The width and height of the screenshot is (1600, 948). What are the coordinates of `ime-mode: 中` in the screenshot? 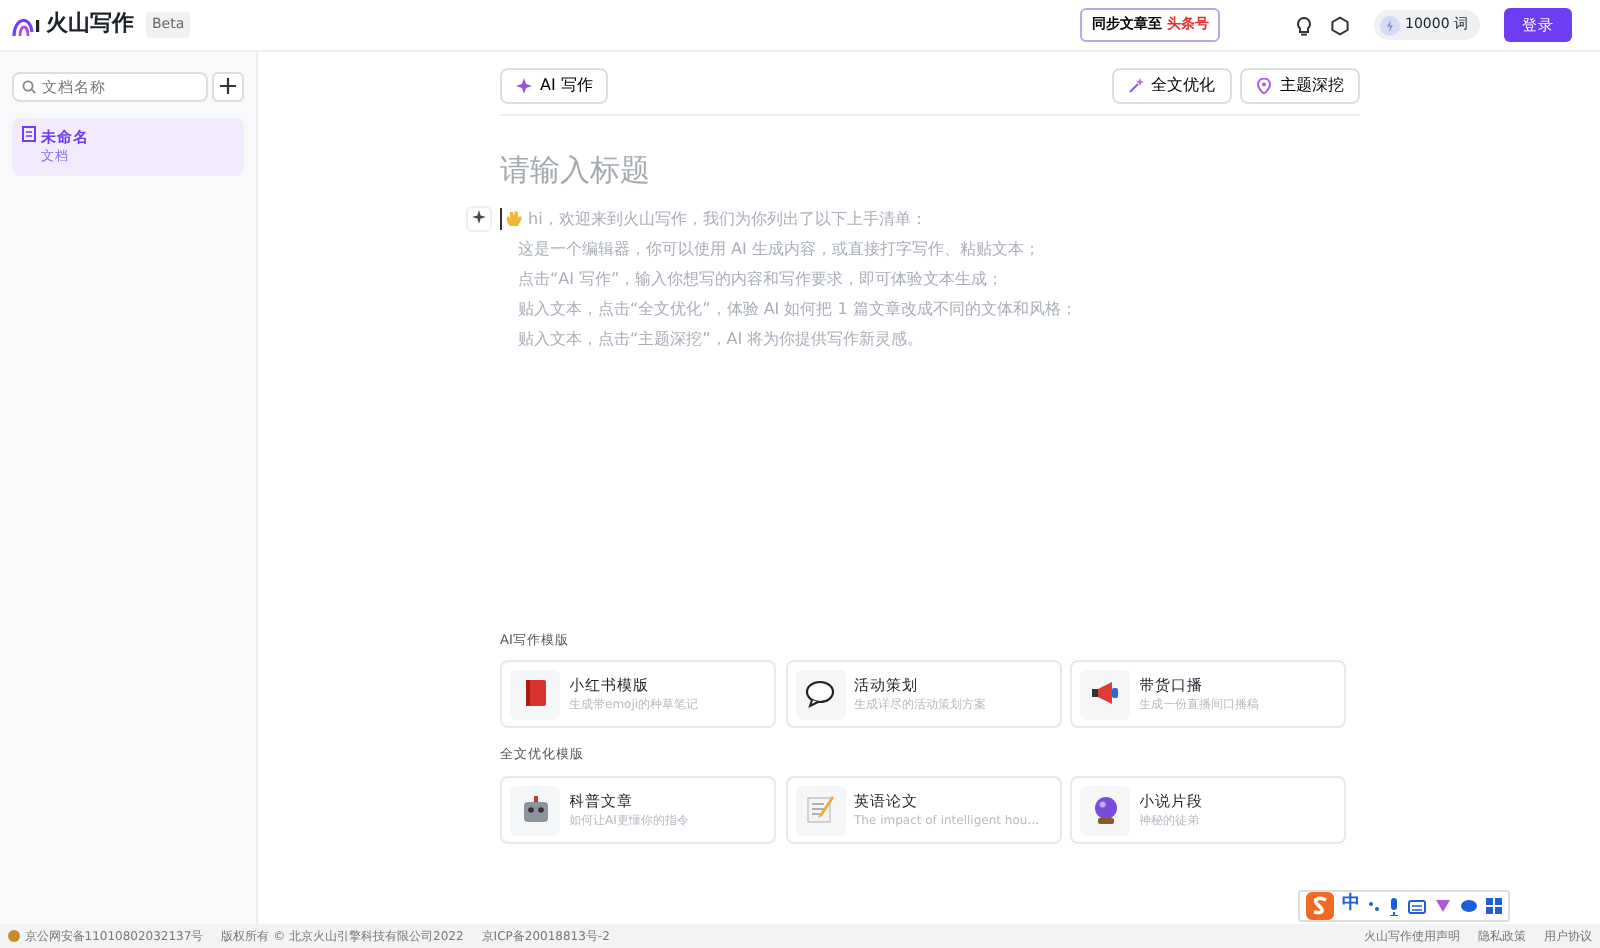 It's located at (1351, 906).